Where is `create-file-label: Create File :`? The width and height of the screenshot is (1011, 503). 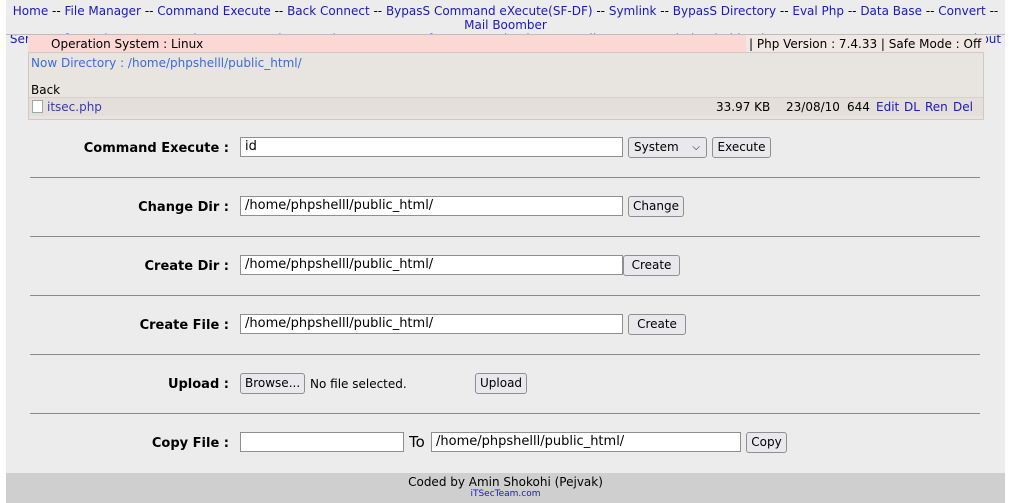
create-file-label: Create File : is located at coordinates (184, 325).